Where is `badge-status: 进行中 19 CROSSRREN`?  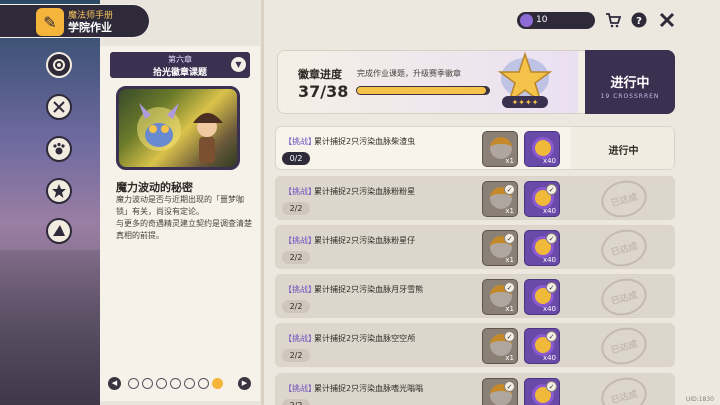
badge-status: 进行中 19 CROSSRREN is located at coordinates (630, 82).